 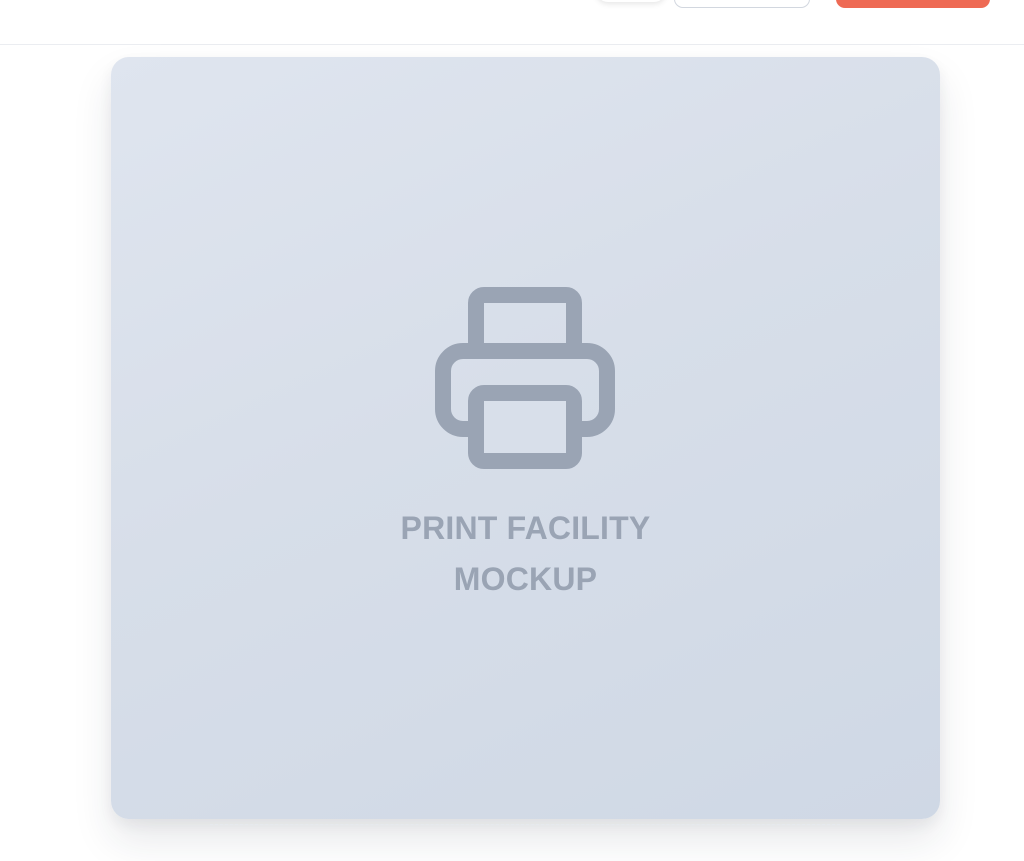 I want to click on primary-button, so click(x=913, y=4).